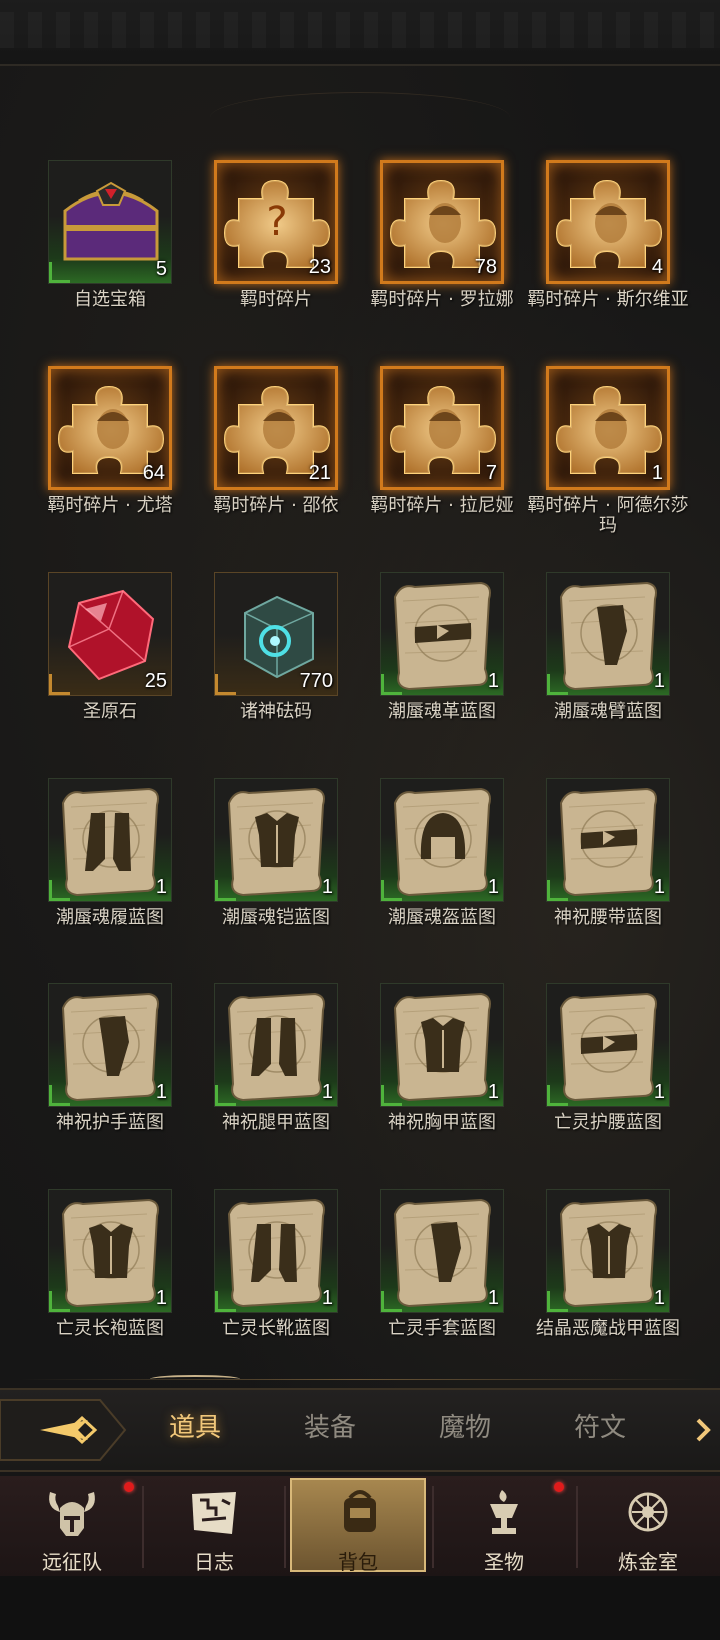  I want to click on item-slot: ? 23, so click(276, 222).